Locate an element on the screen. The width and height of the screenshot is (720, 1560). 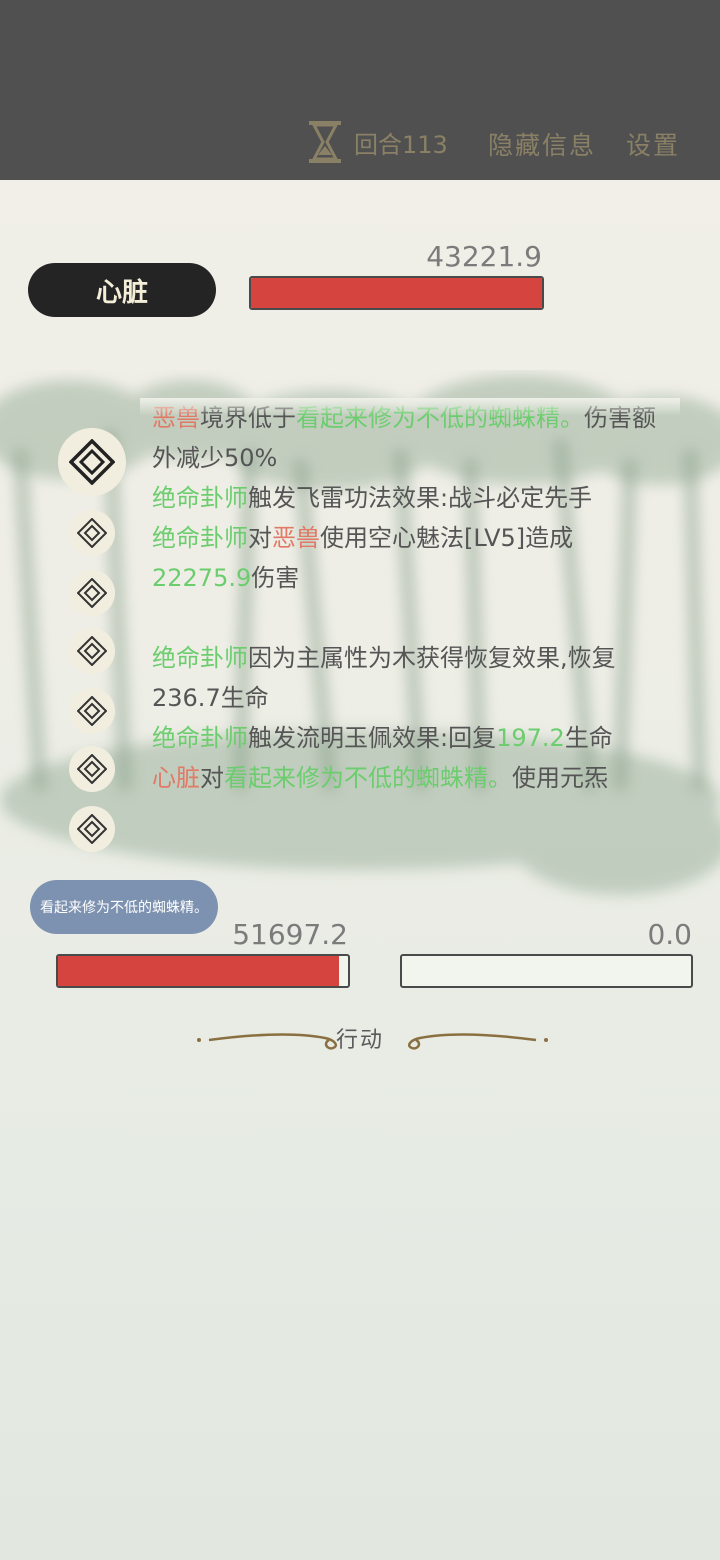
round-label: 回合113 is located at coordinates (401, 144).